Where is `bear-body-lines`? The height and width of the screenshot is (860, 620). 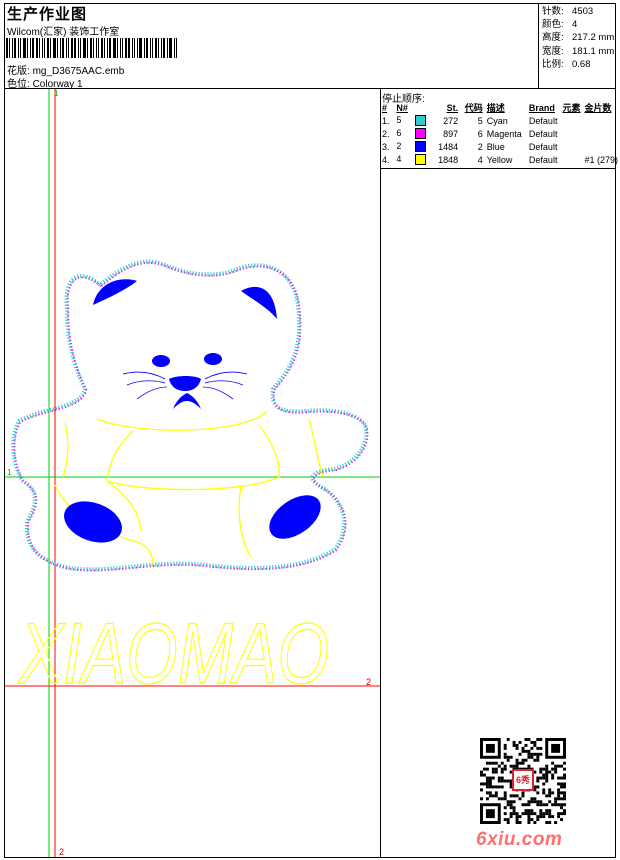 bear-body-lines is located at coordinates (189, 489).